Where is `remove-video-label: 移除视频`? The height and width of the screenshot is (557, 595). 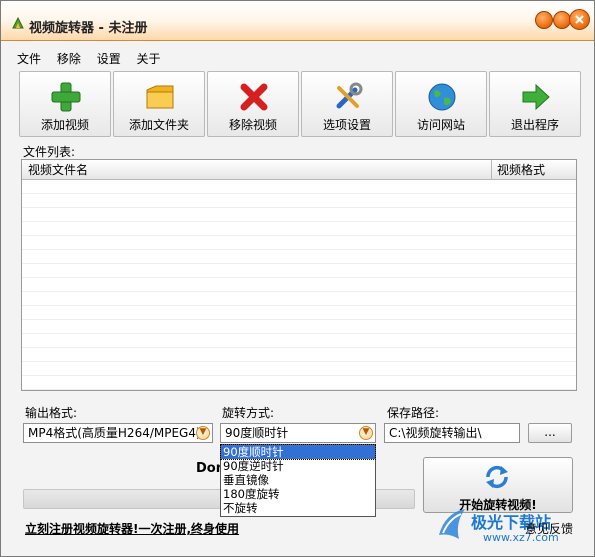 remove-video-label: 移除视频 is located at coordinates (252, 125).